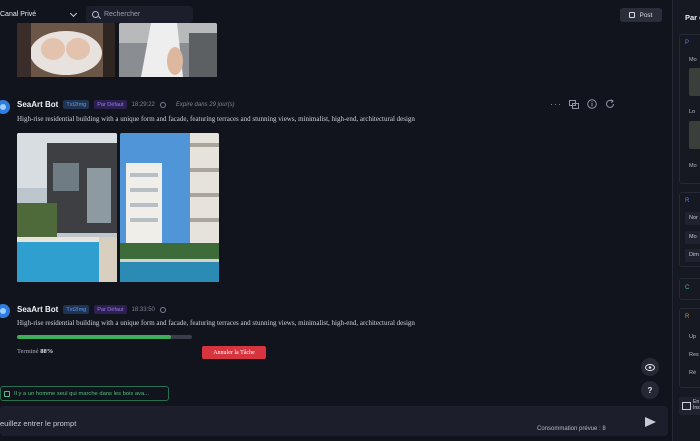 The image size is (700, 441). Describe the element at coordinates (592, 104) in the screenshot. I see `info-icon` at that location.